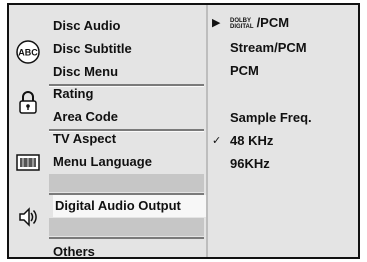  What do you see at coordinates (126, 238) in the screenshot?
I see `menu-separator` at bounding box center [126, 238].